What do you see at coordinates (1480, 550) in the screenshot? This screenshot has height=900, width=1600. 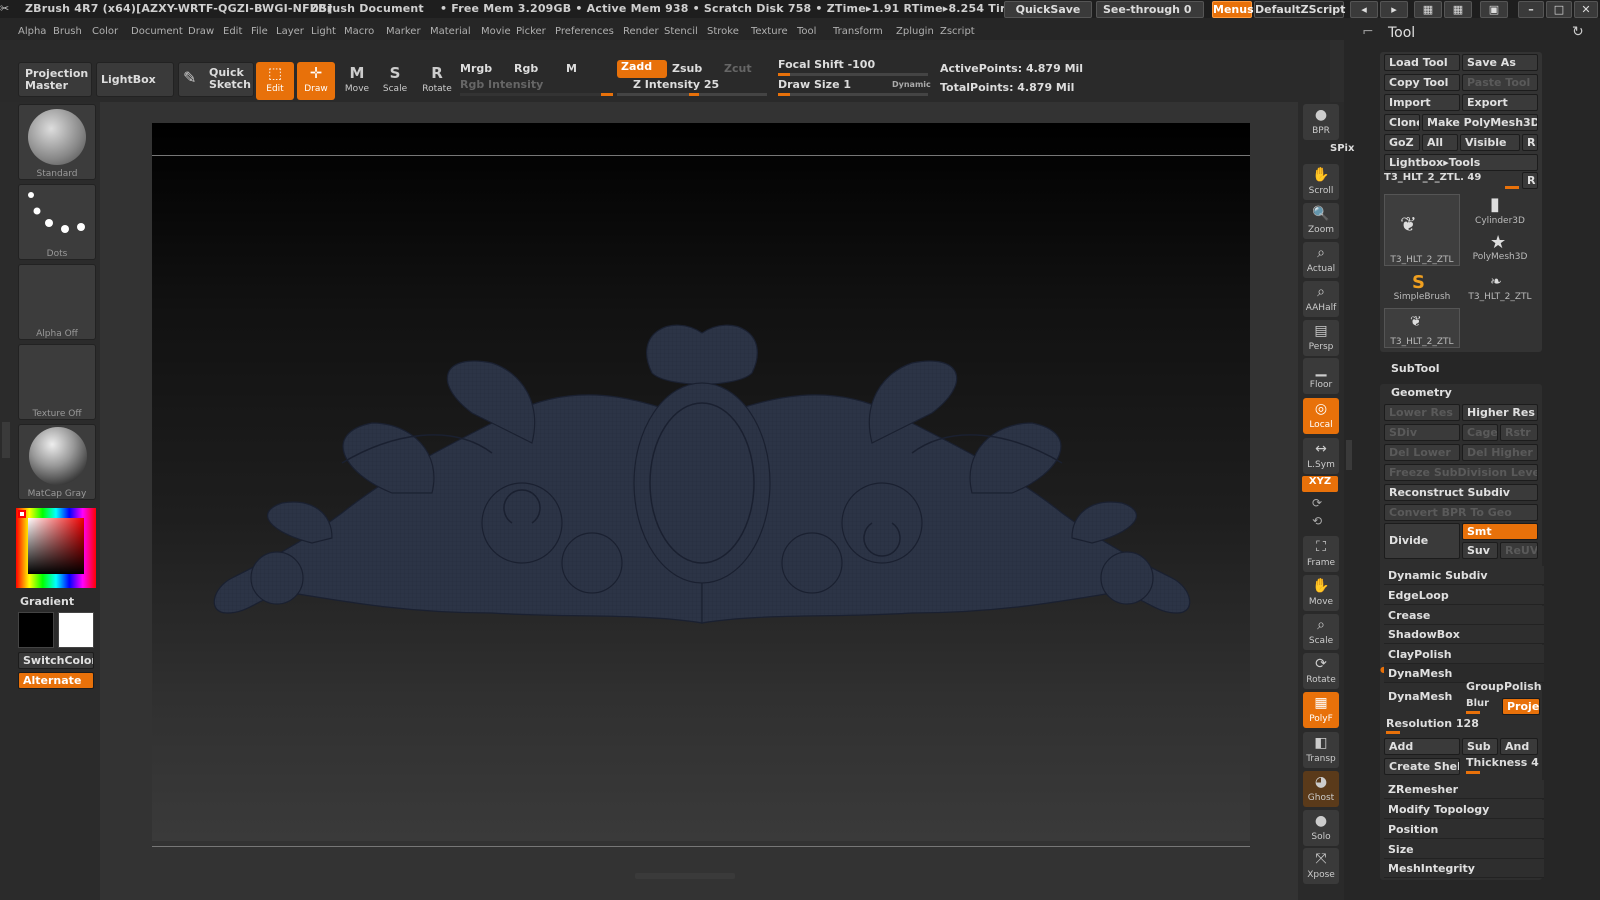 I see `suv-button: Suv` at bounding box center [1480, 550].